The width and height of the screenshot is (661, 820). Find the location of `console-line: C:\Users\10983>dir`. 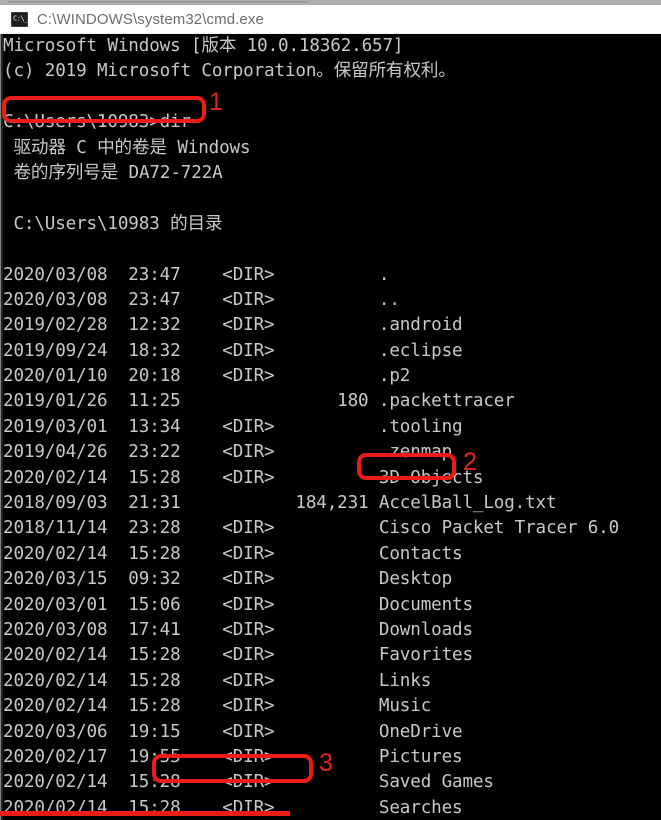

console-line: C:\Users\10983>dir is located at coordinates (97, 122).